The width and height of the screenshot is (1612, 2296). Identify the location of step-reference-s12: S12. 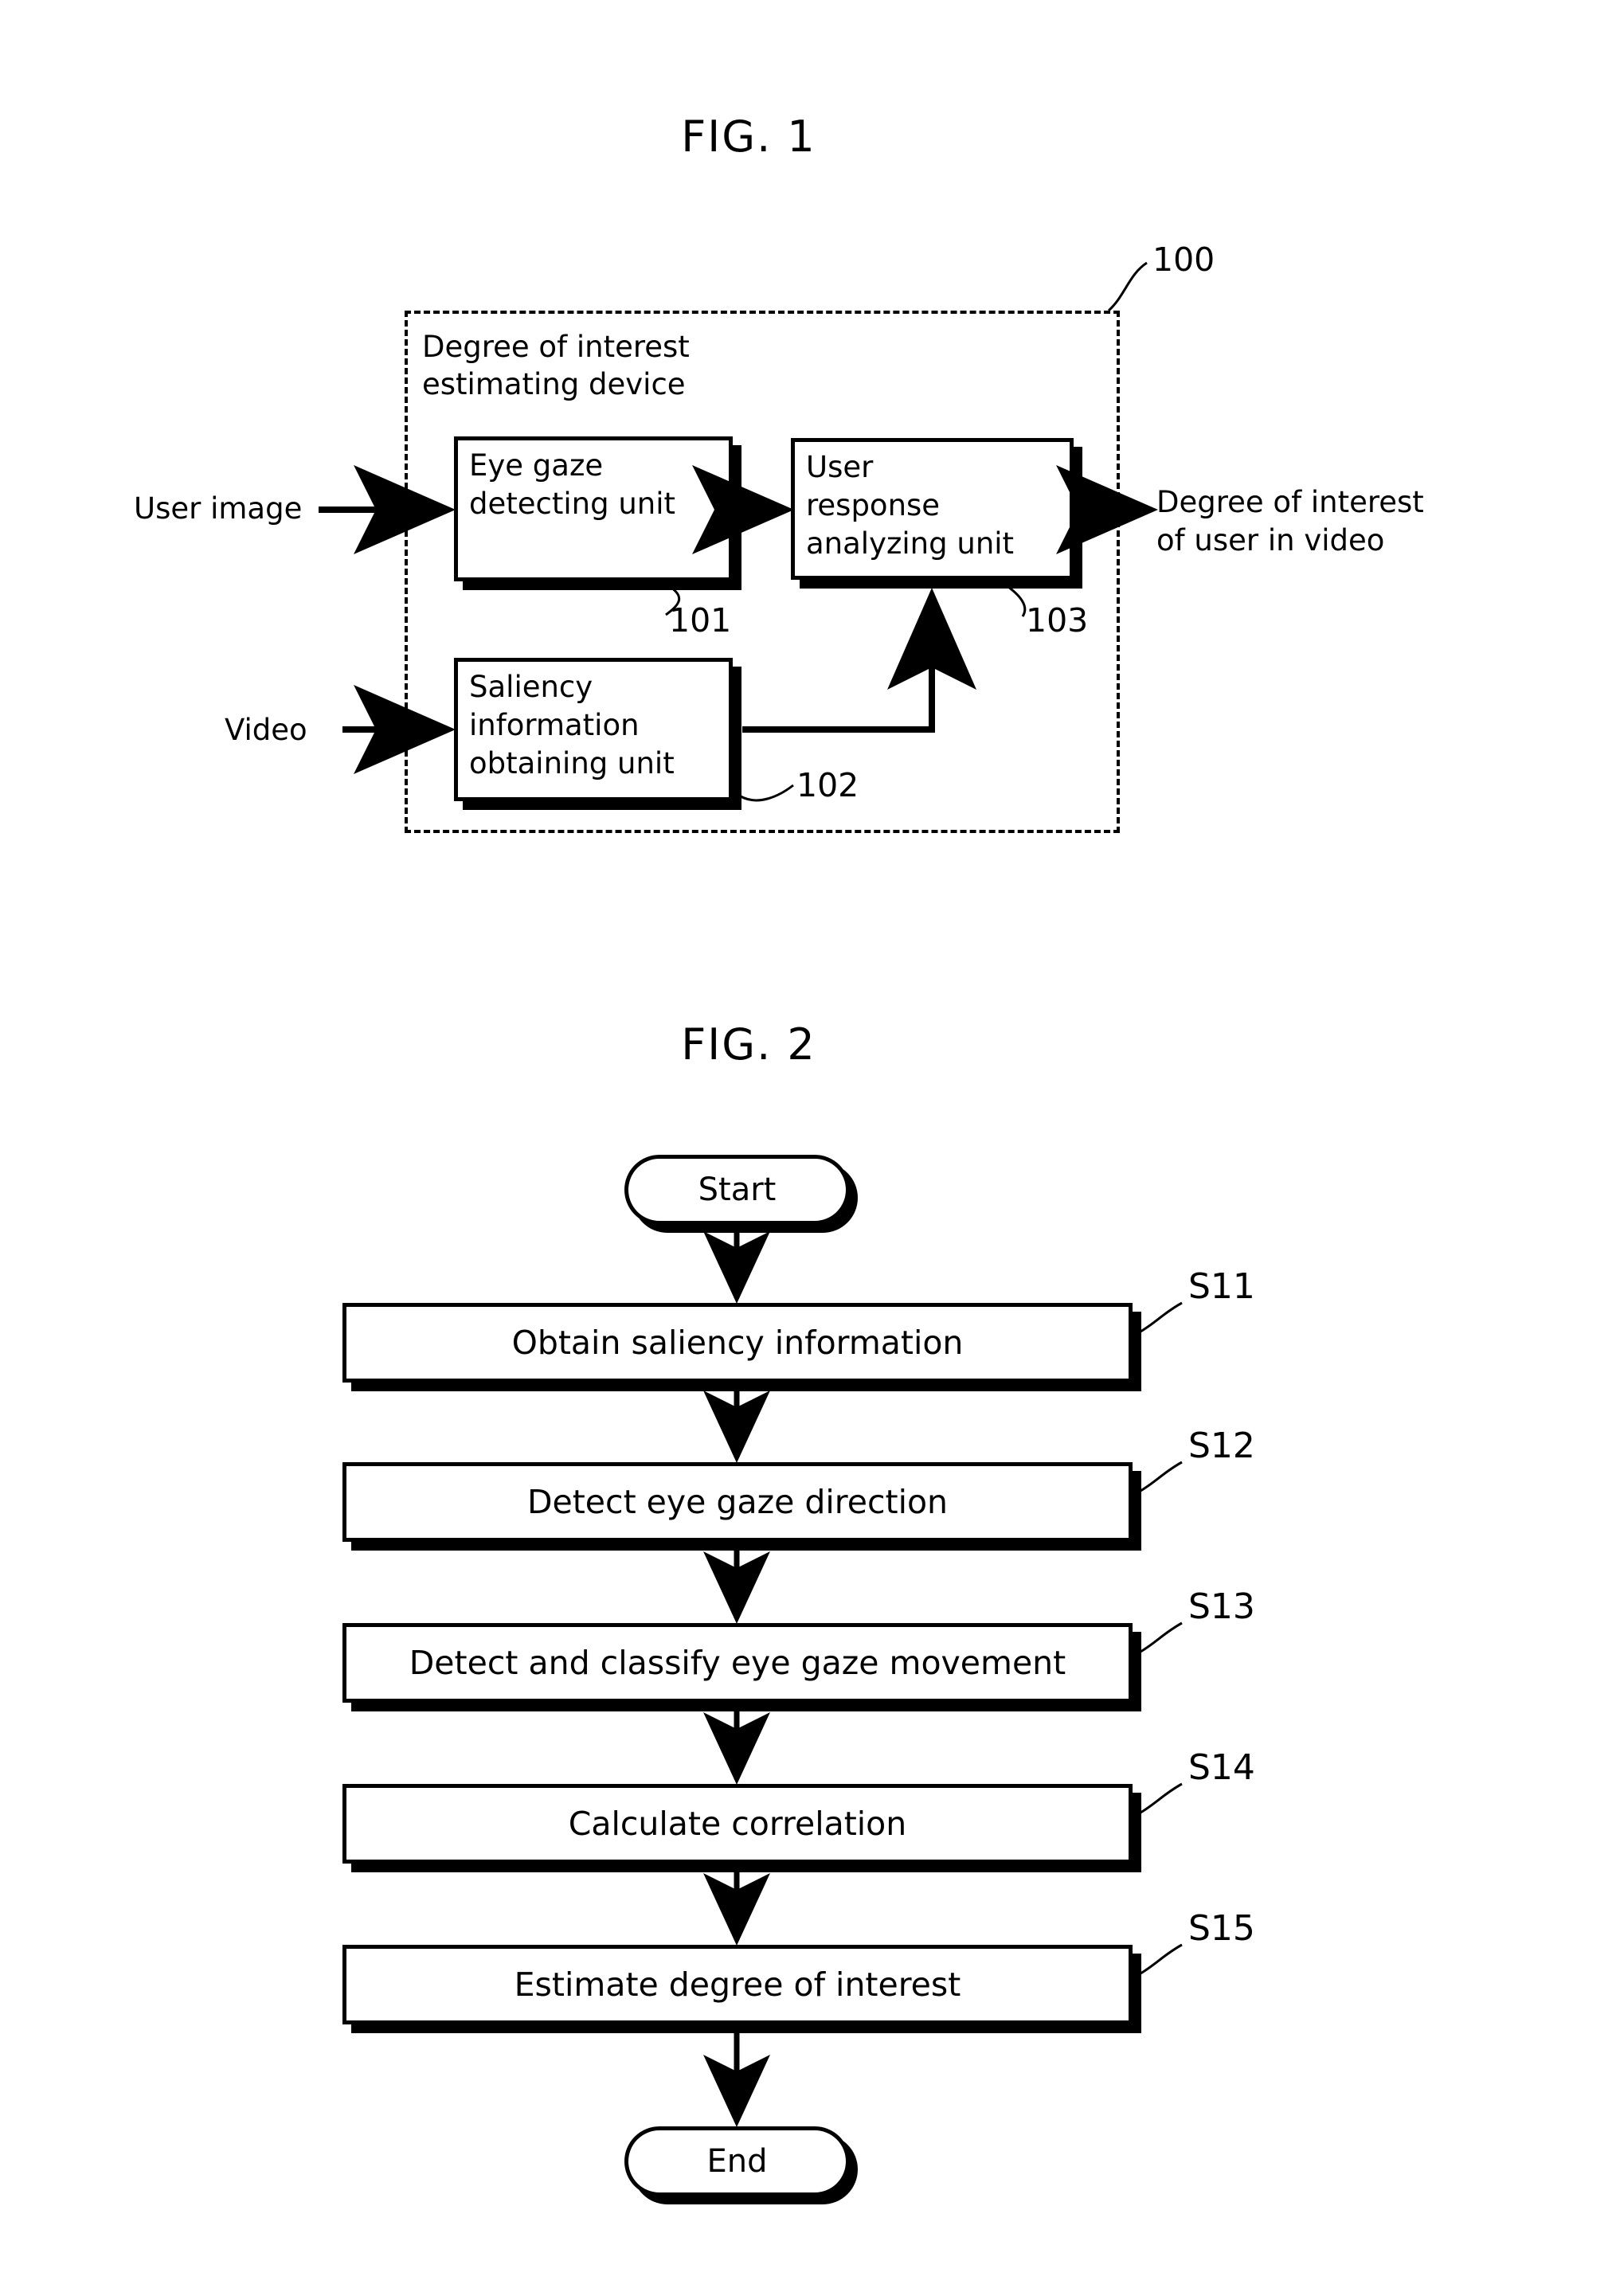
(1221, 1446).